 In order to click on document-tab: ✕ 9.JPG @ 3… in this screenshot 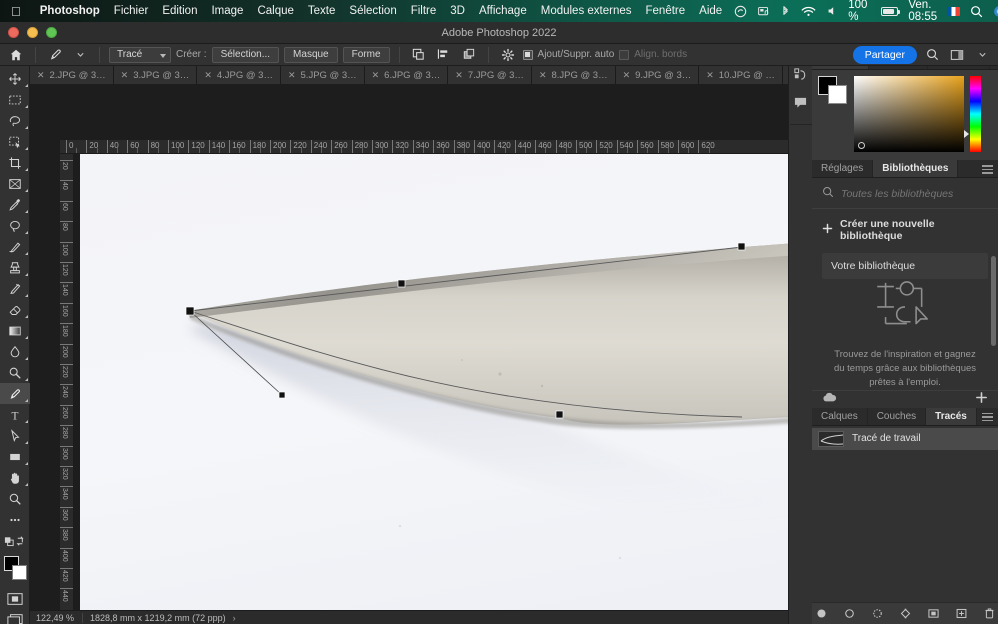, I will do `click(657, 75)`.